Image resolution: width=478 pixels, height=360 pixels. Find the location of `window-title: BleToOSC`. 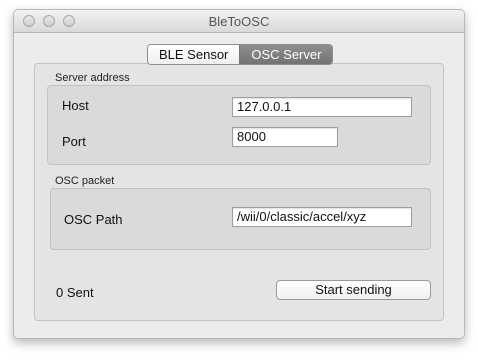

window-title: BleToOSC is located at coordinates (239, 21).